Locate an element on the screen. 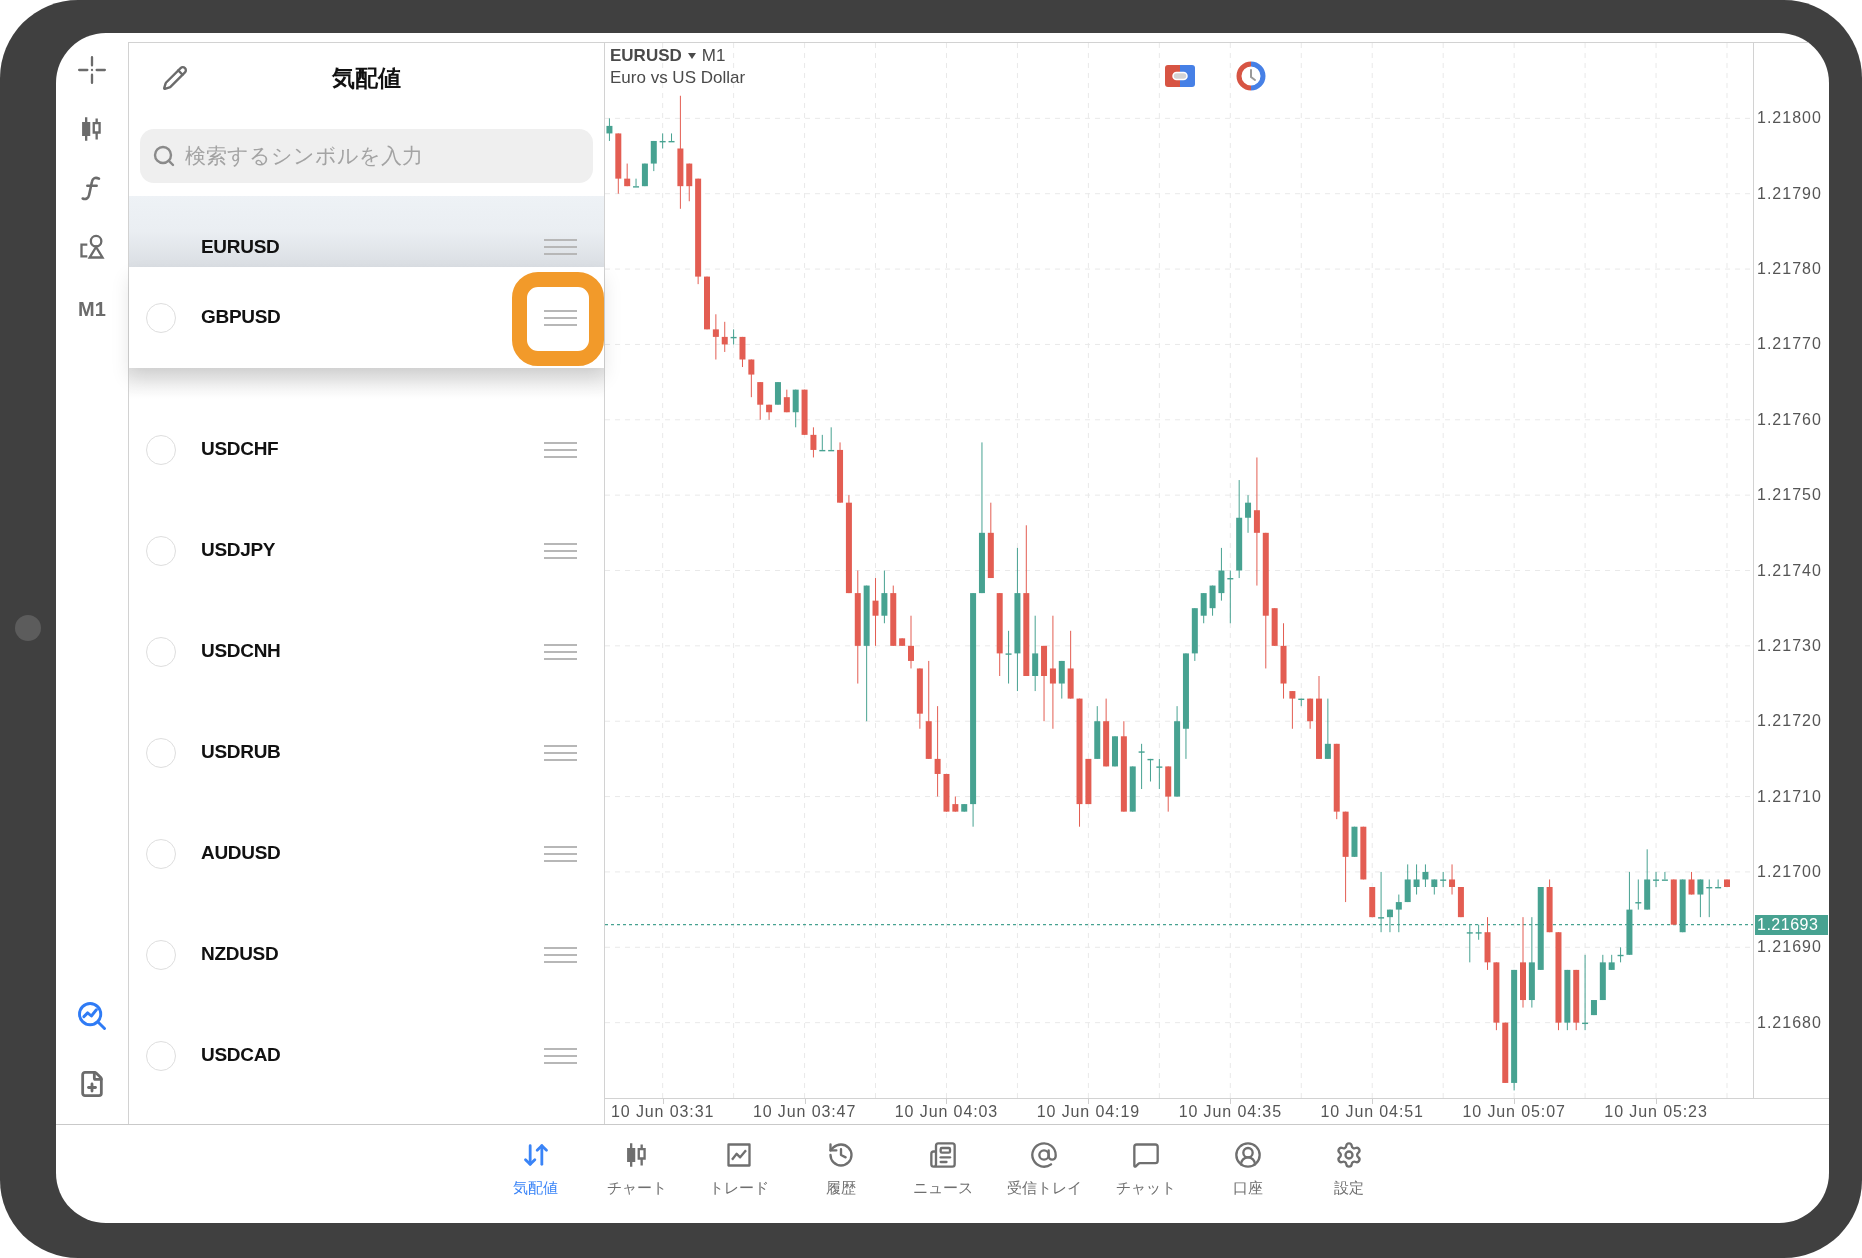  symbol-name: USDJPY is located at coordinates (239, 550).